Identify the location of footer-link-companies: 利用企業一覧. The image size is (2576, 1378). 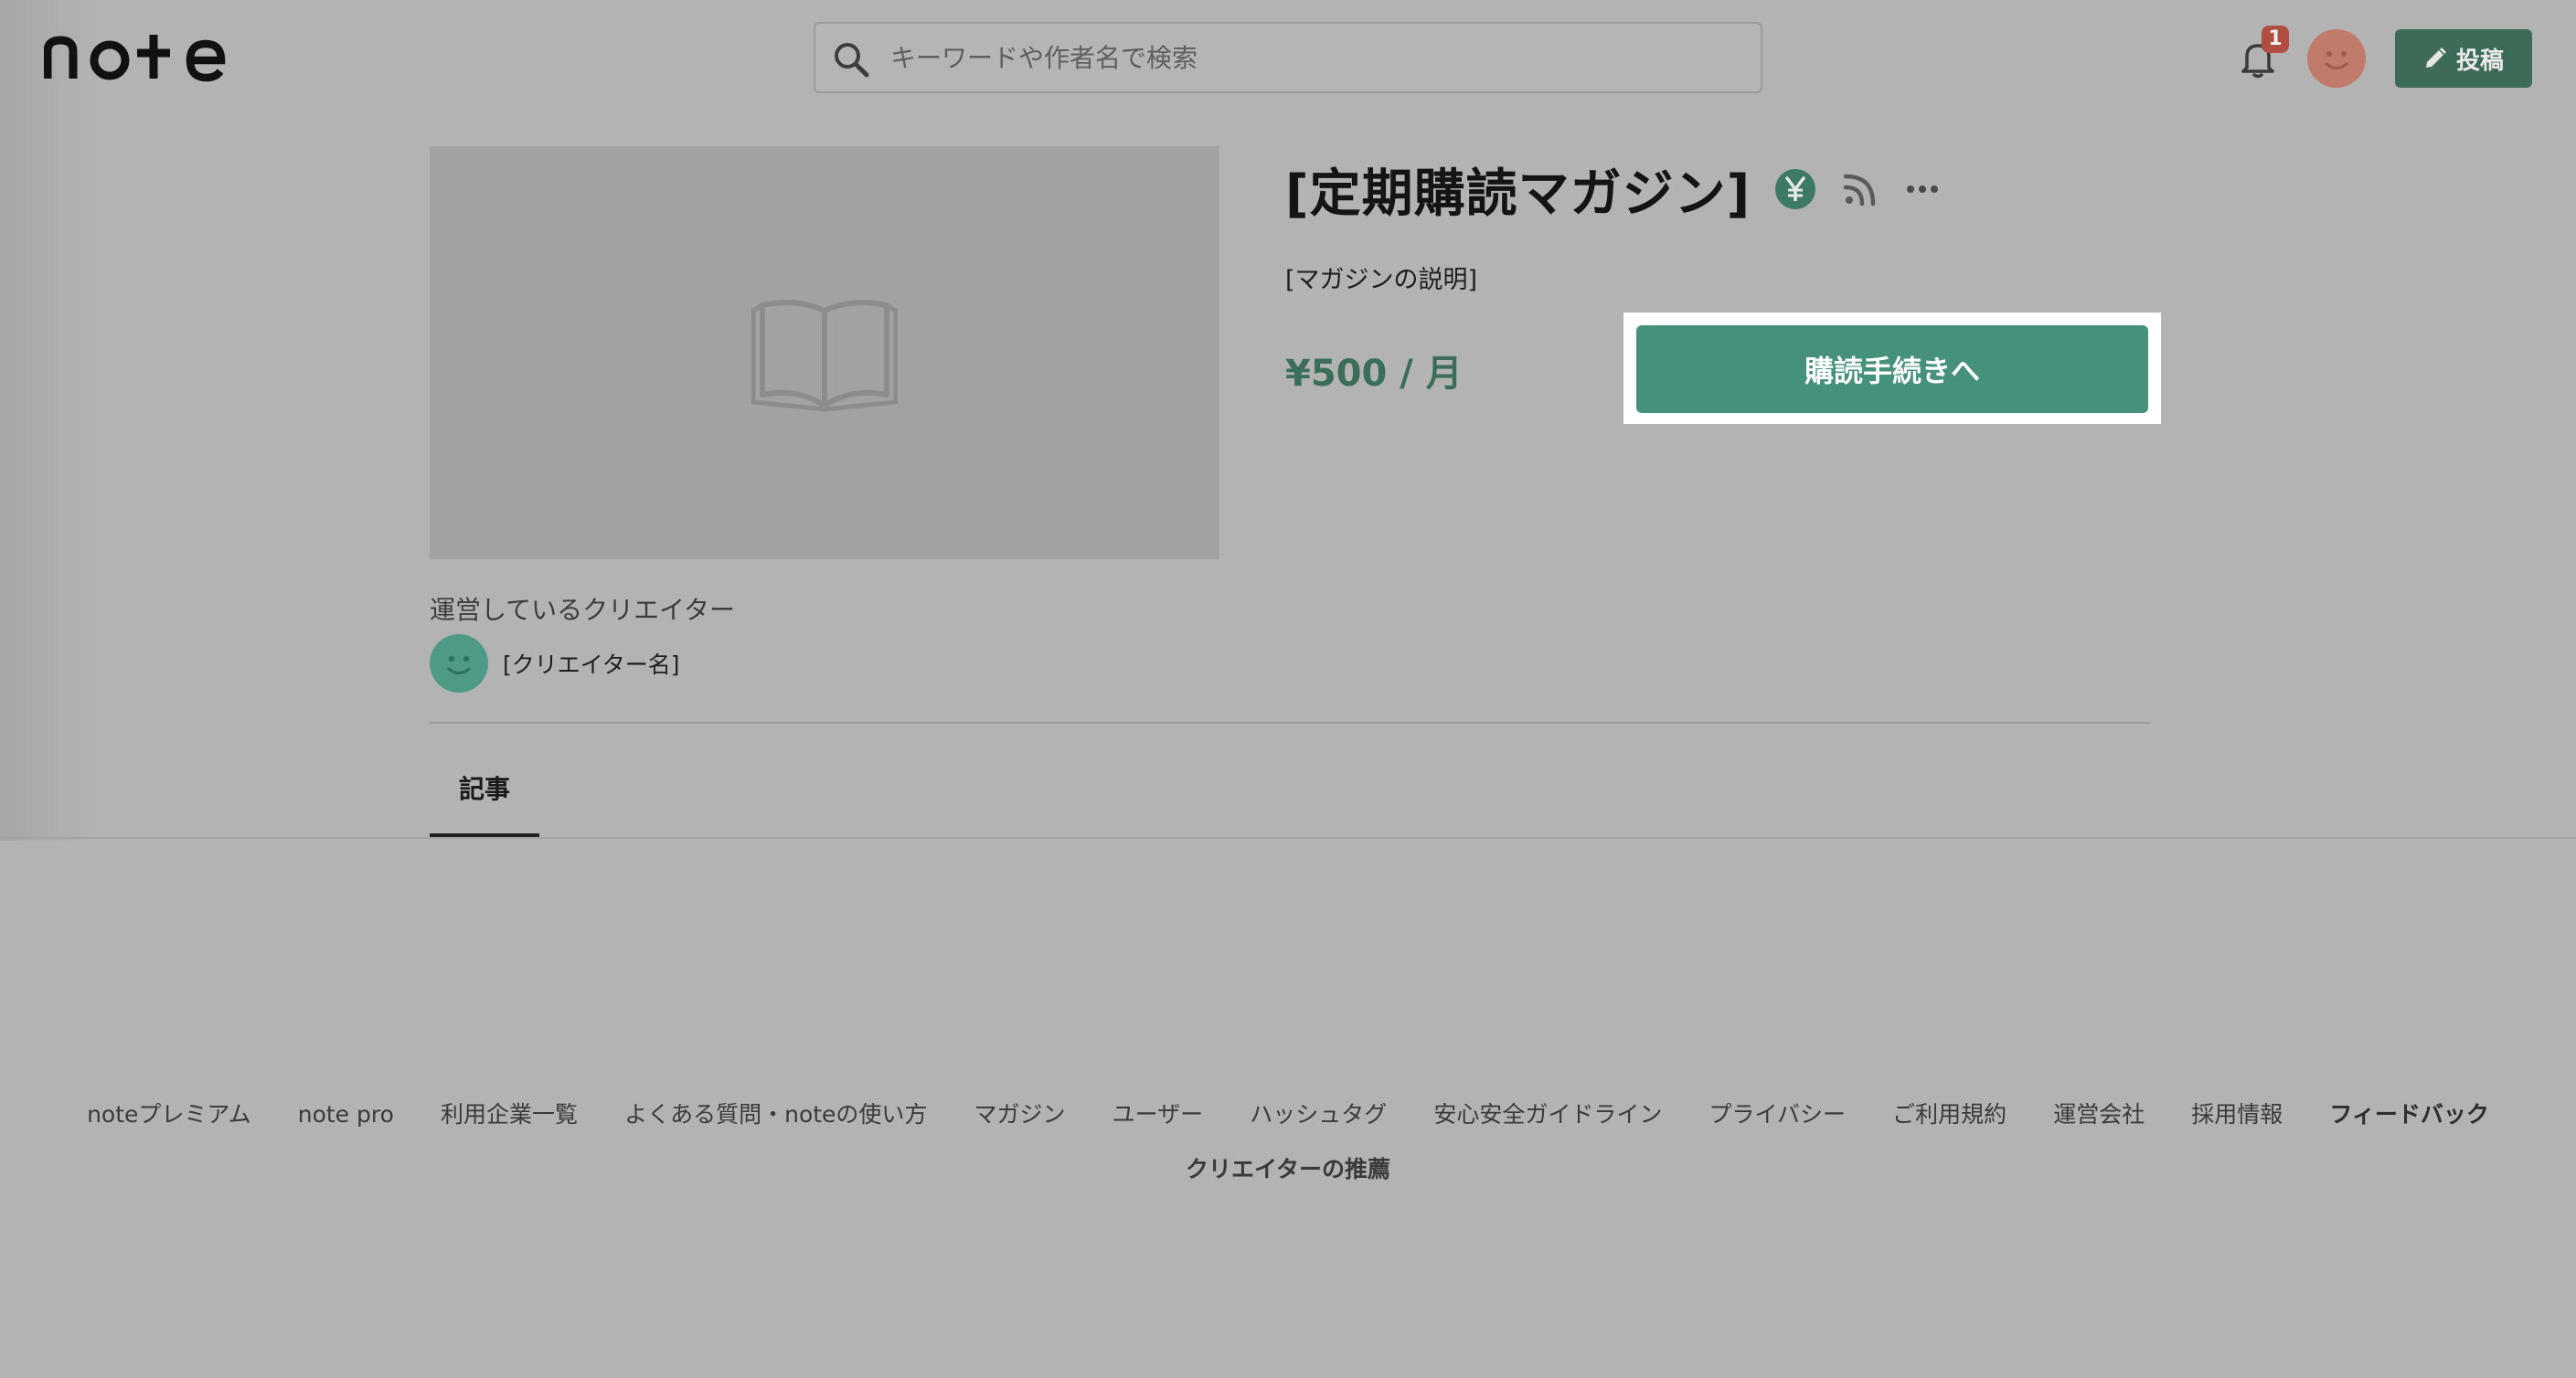
(510, 1113).